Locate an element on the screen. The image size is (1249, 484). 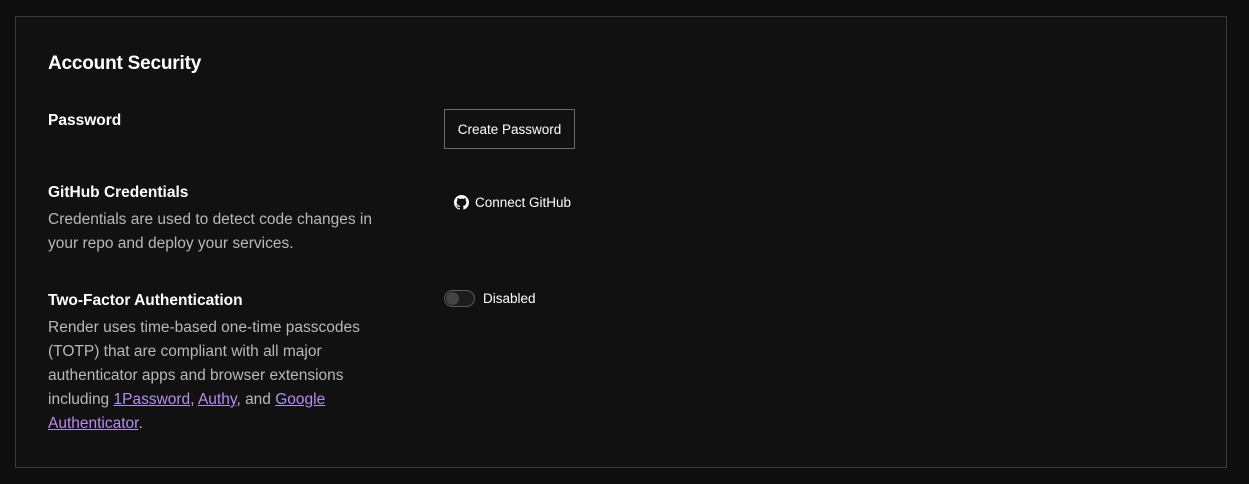
link-authy: Authy is located at coordinates (217, 399).